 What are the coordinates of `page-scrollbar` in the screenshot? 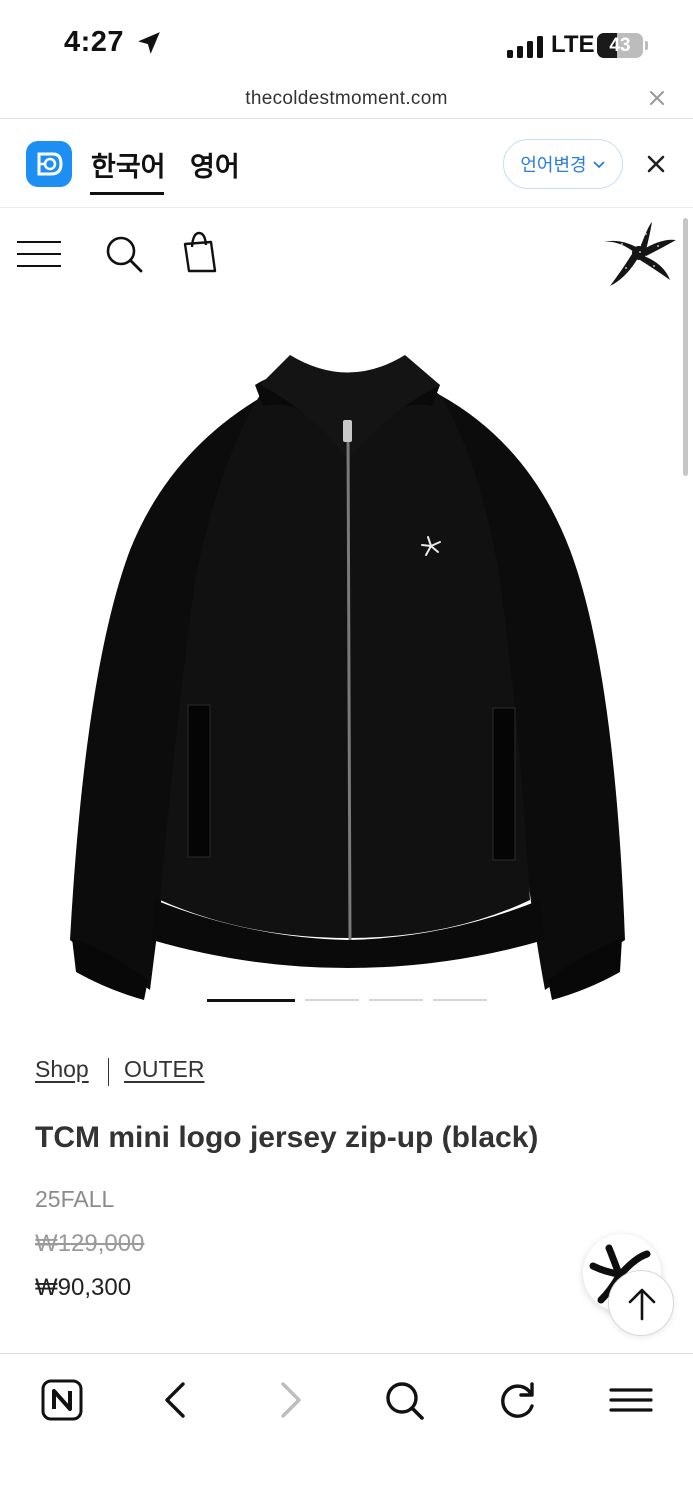 It's located at (685, 347).